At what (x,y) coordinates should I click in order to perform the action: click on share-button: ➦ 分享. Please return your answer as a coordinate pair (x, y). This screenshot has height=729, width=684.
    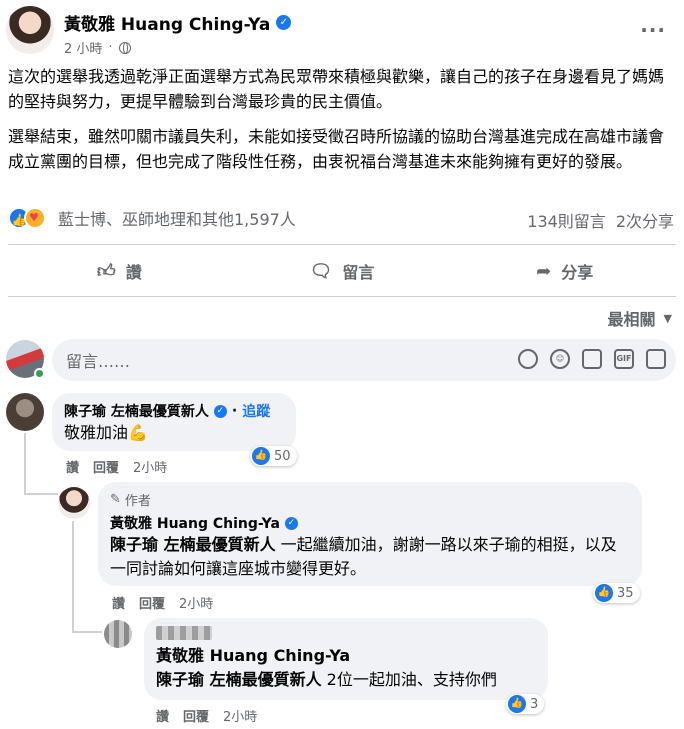
    Looking at the image, I should click on (564, 271).